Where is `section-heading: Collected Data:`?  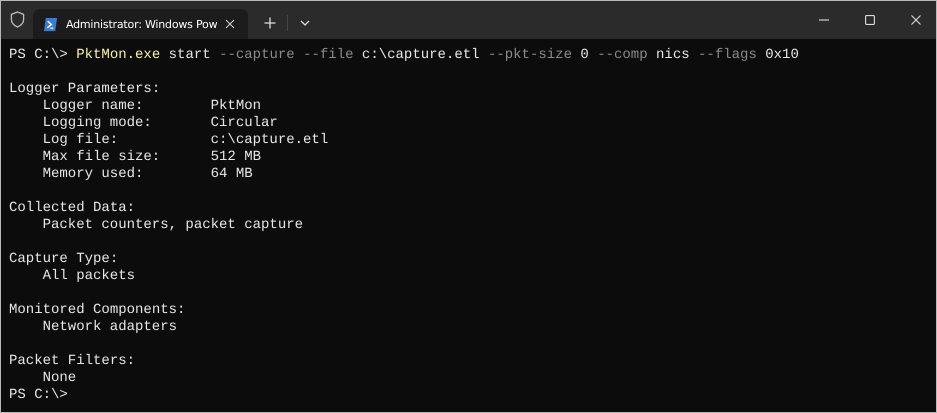 section-heading: Collected Data: is located at coordinates (72, 208).